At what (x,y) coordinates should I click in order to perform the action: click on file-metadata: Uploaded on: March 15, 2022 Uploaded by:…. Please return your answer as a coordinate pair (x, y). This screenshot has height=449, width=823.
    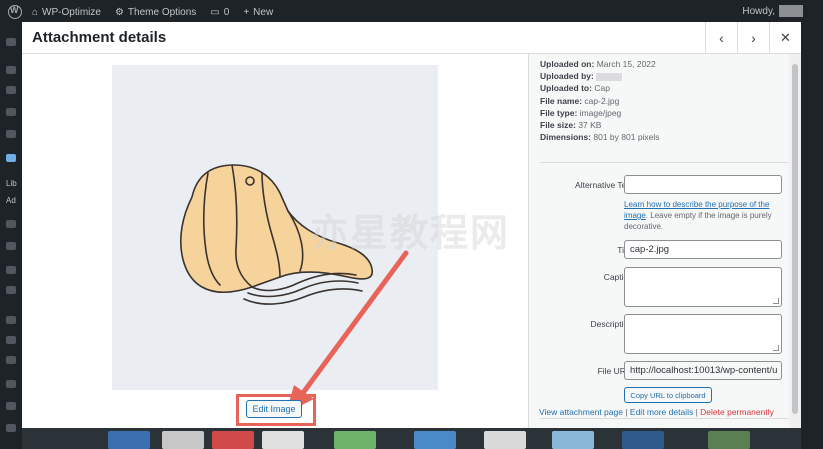
    Looking at the image, I should click on (600, 100).